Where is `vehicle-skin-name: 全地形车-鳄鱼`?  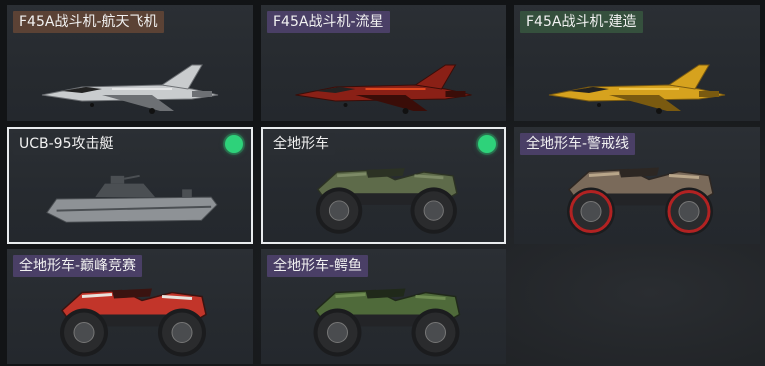 vehicle-skin-name: 全地形车-鳄鱼 is located at coordinates (318, 266).